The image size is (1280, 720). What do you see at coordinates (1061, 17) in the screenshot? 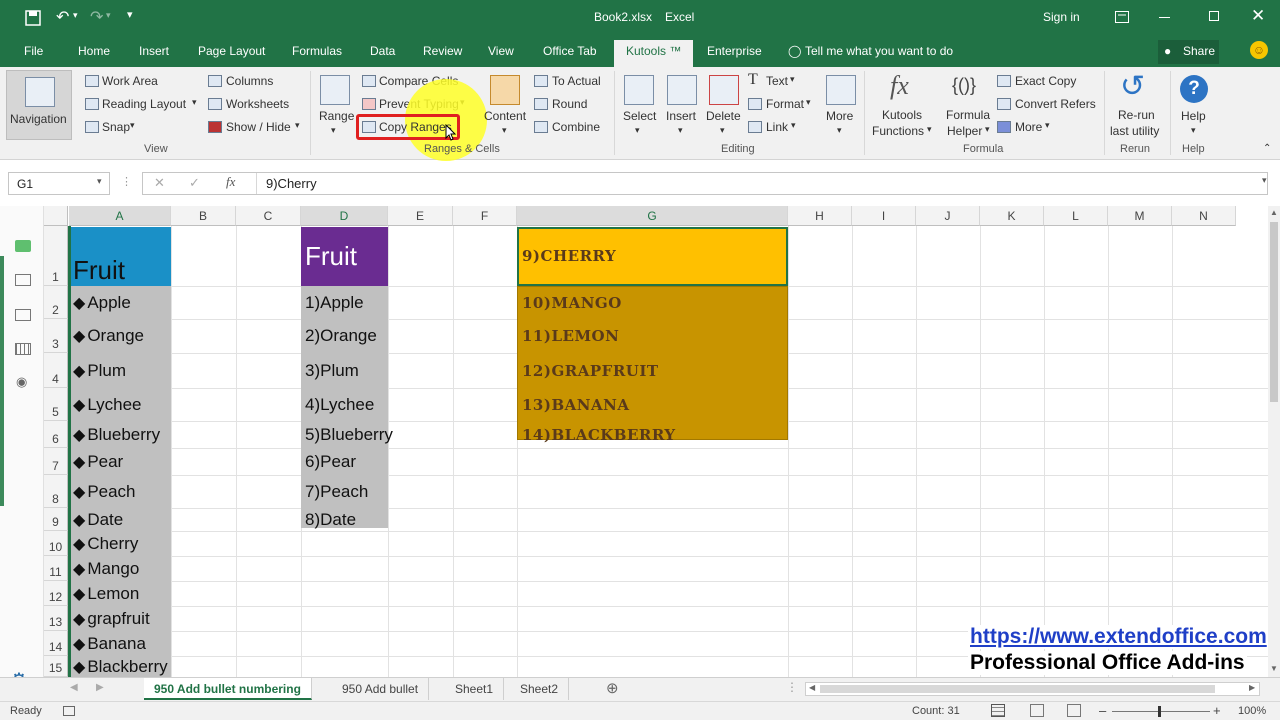
I see `sign-in-link: Sign in` at bounding box center [1061, 17].